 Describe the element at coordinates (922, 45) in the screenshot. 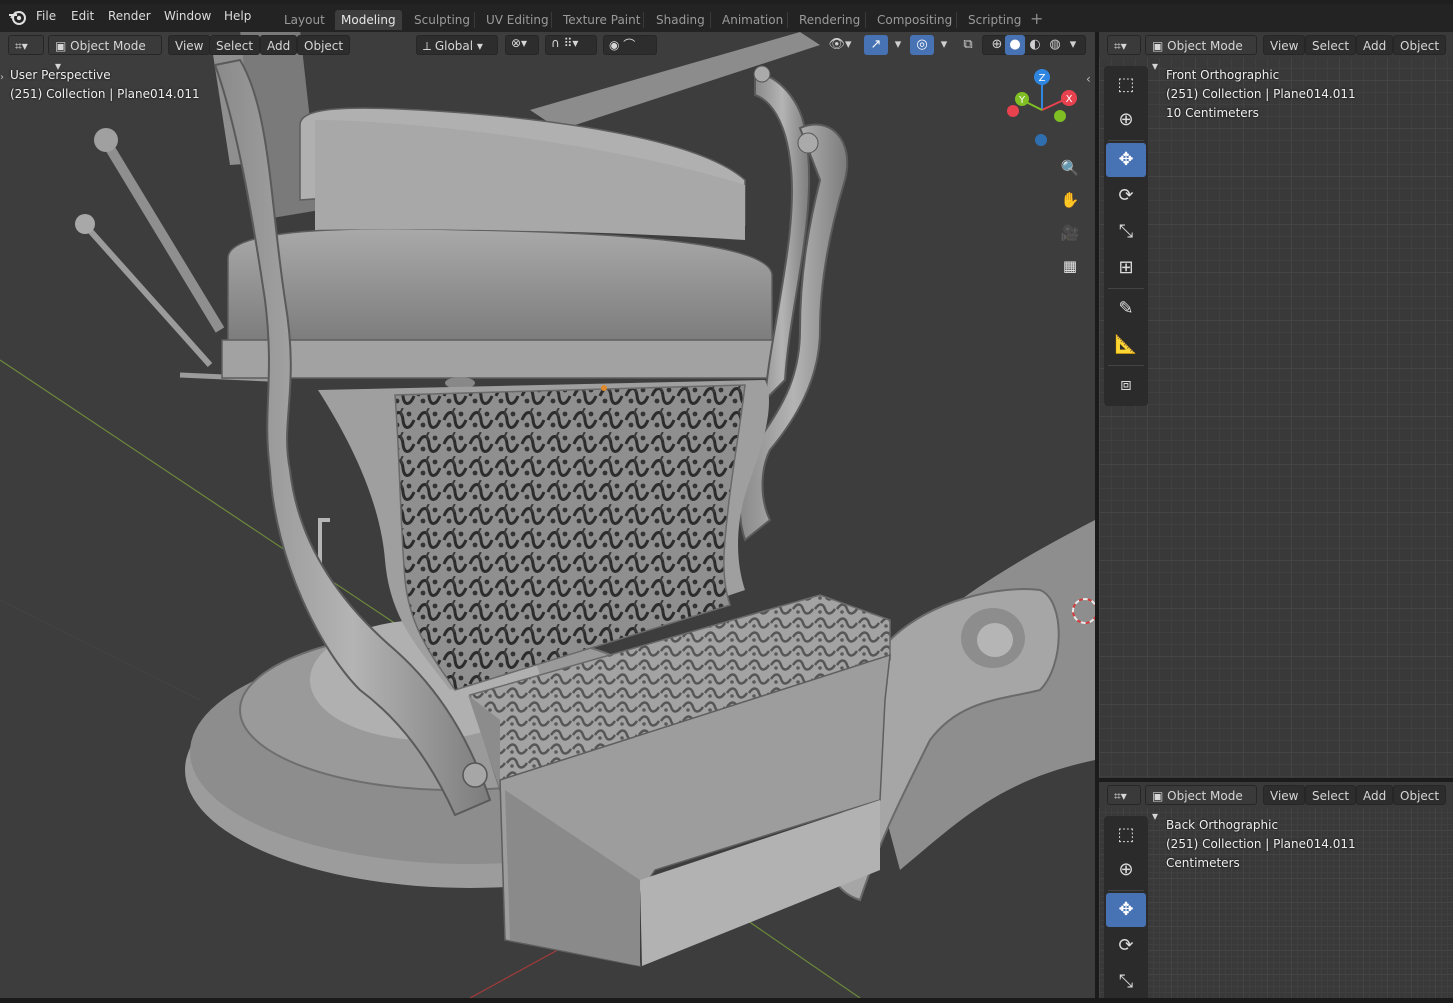

I see `overlay-toggle-icon: ◎` at that location.